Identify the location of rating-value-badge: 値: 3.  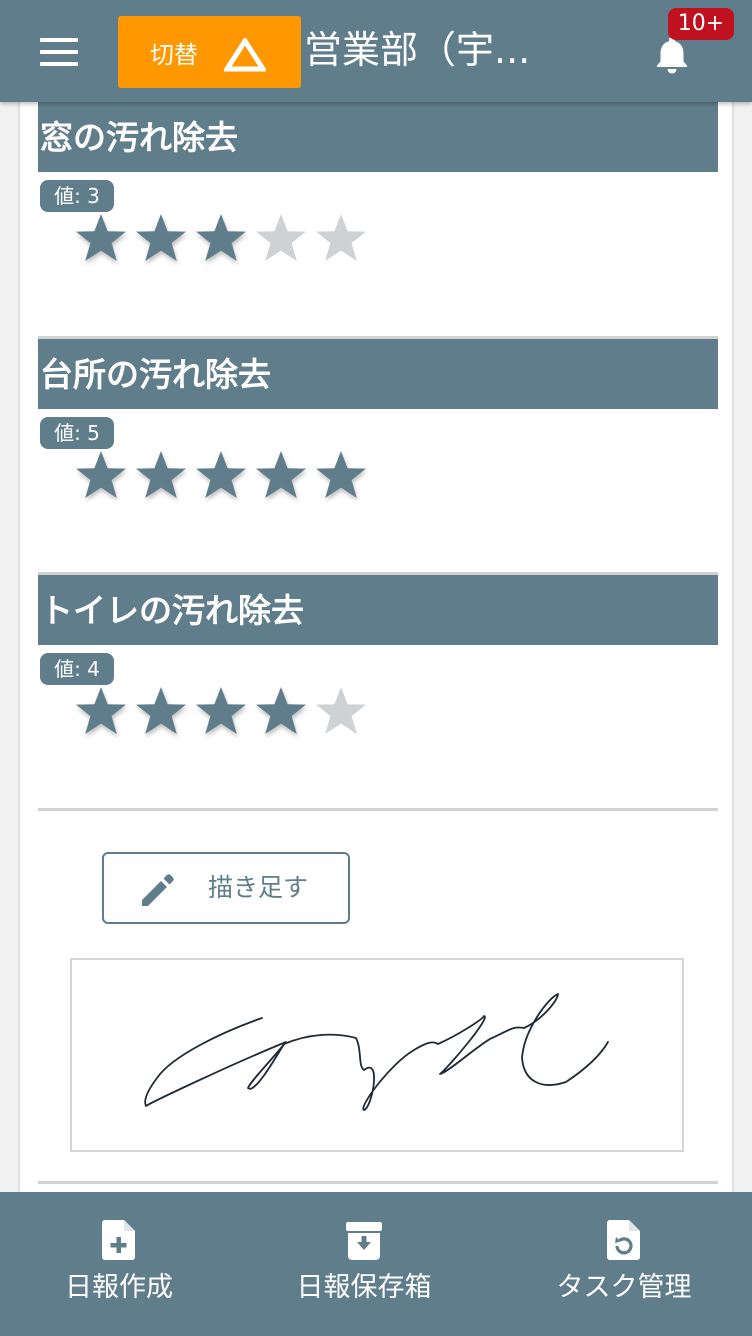
(77, 196).